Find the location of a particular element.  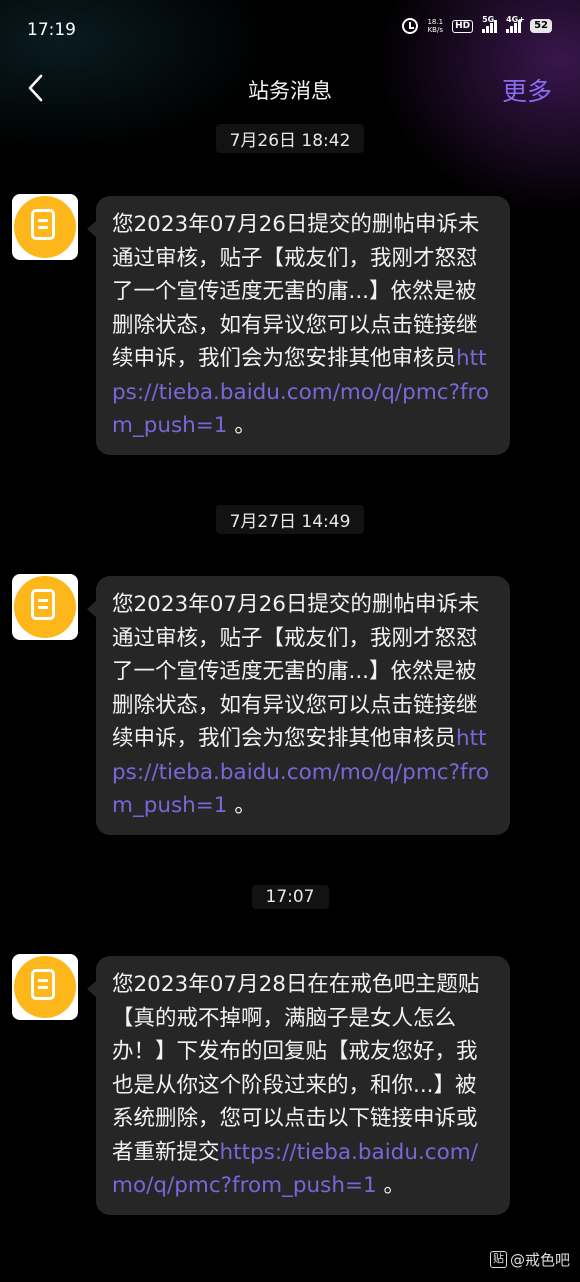

timestamp-text: 7月26日 18:42 is located at coordinates (290, 138).